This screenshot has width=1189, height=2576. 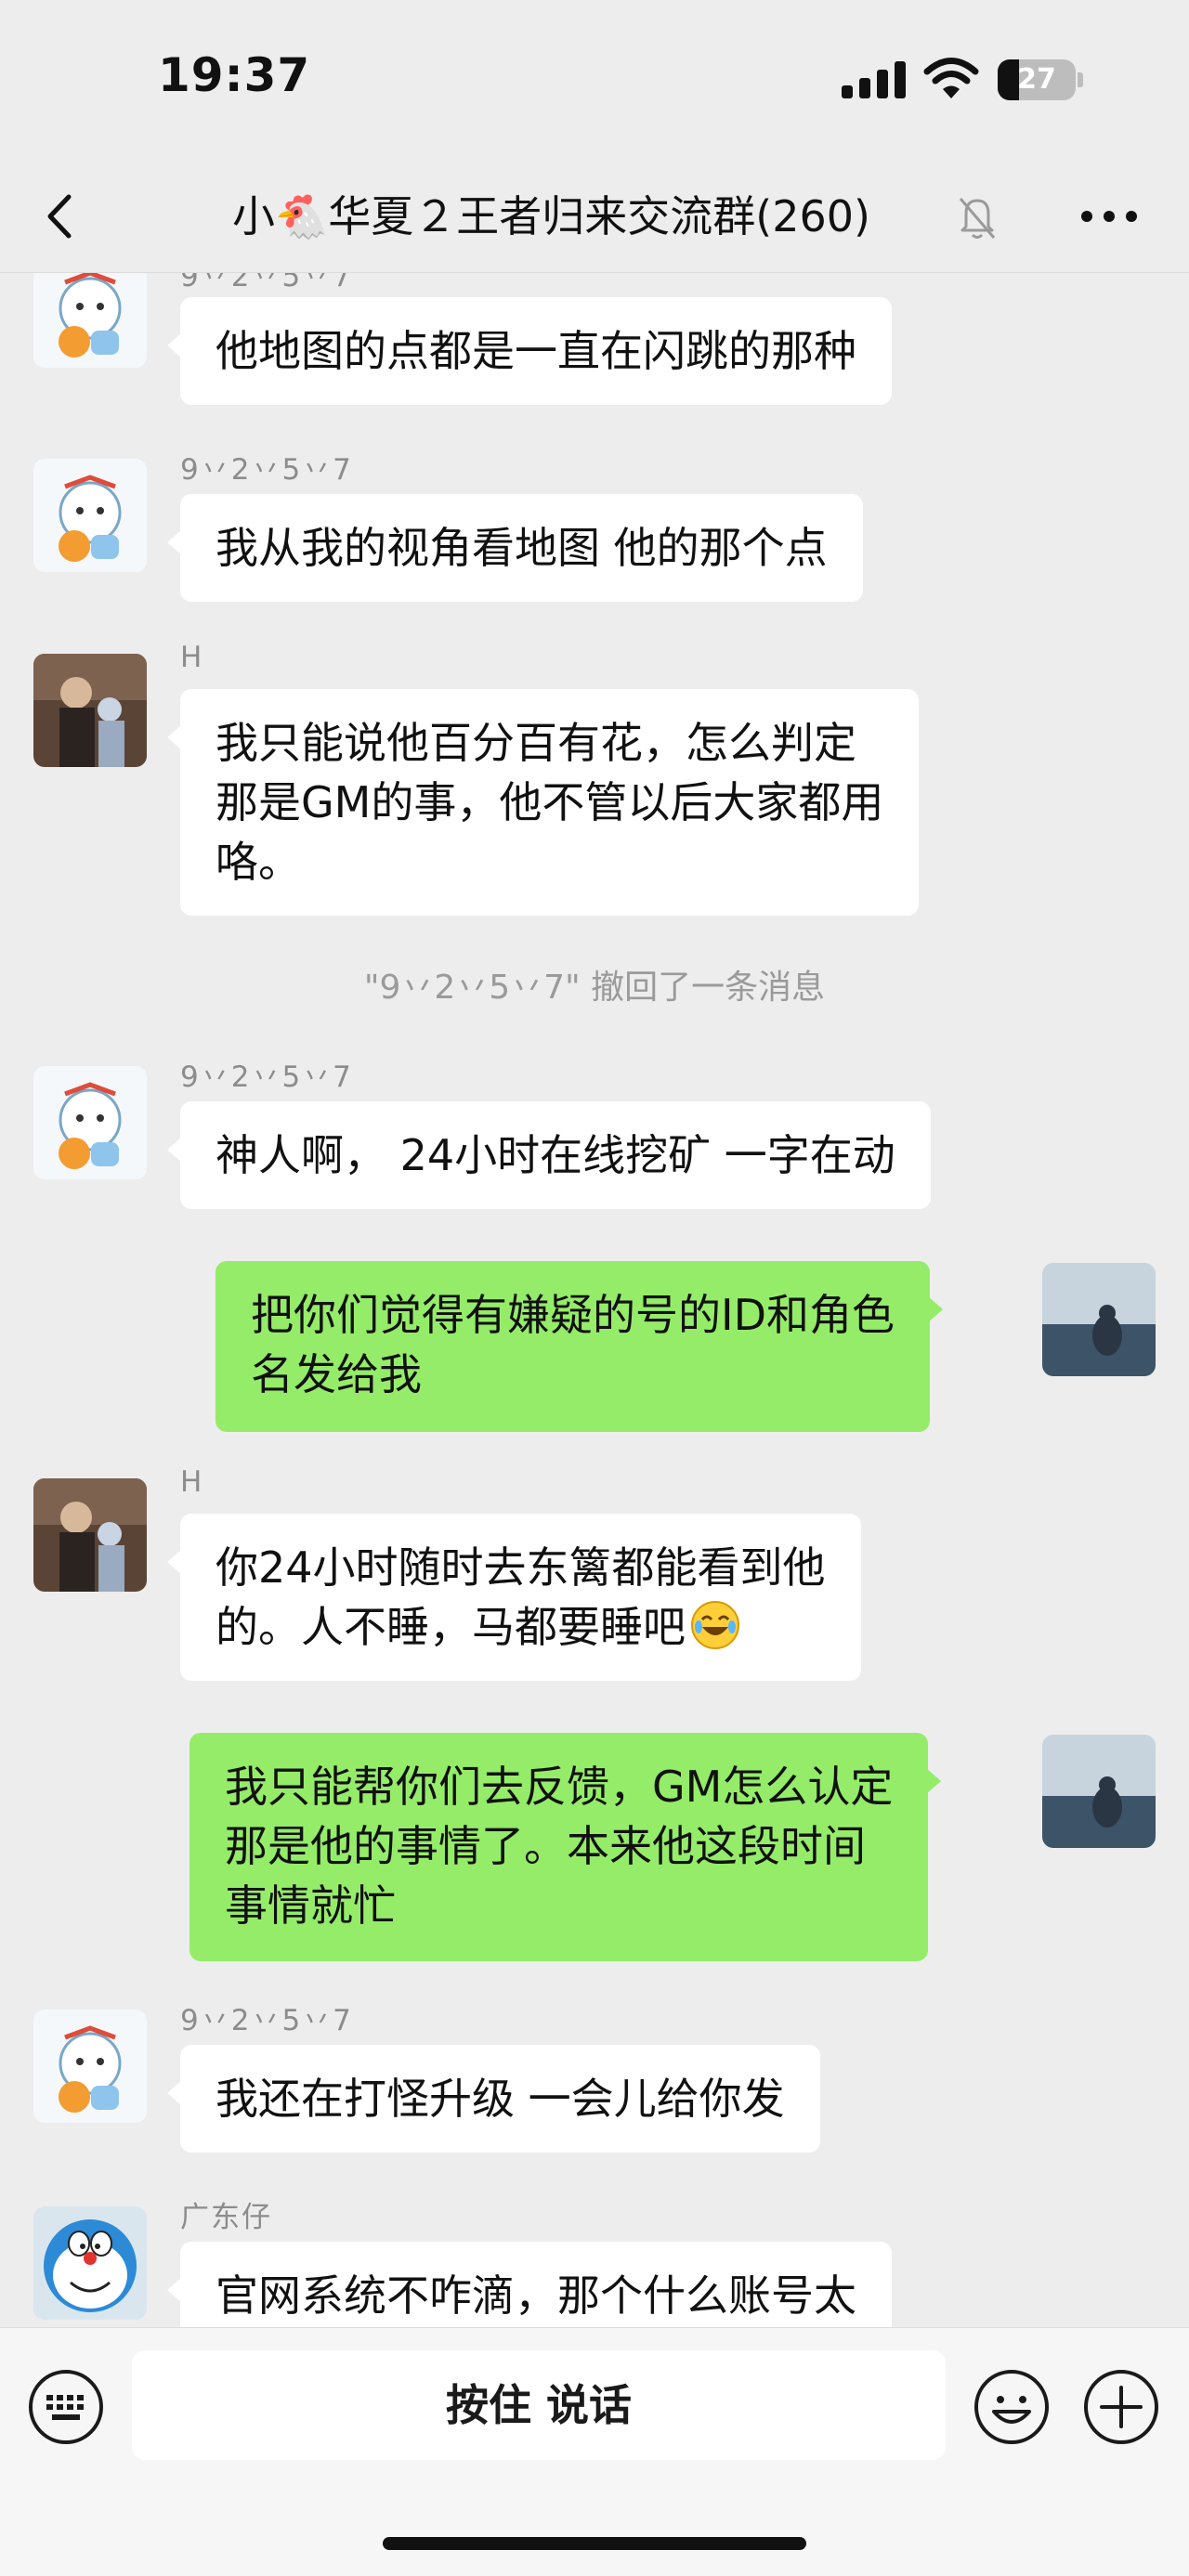 What do you see at coordinates (310, 1905) in the screenshot?
I see `message-text: 事情就忙` at bounding box center [310, 1905].